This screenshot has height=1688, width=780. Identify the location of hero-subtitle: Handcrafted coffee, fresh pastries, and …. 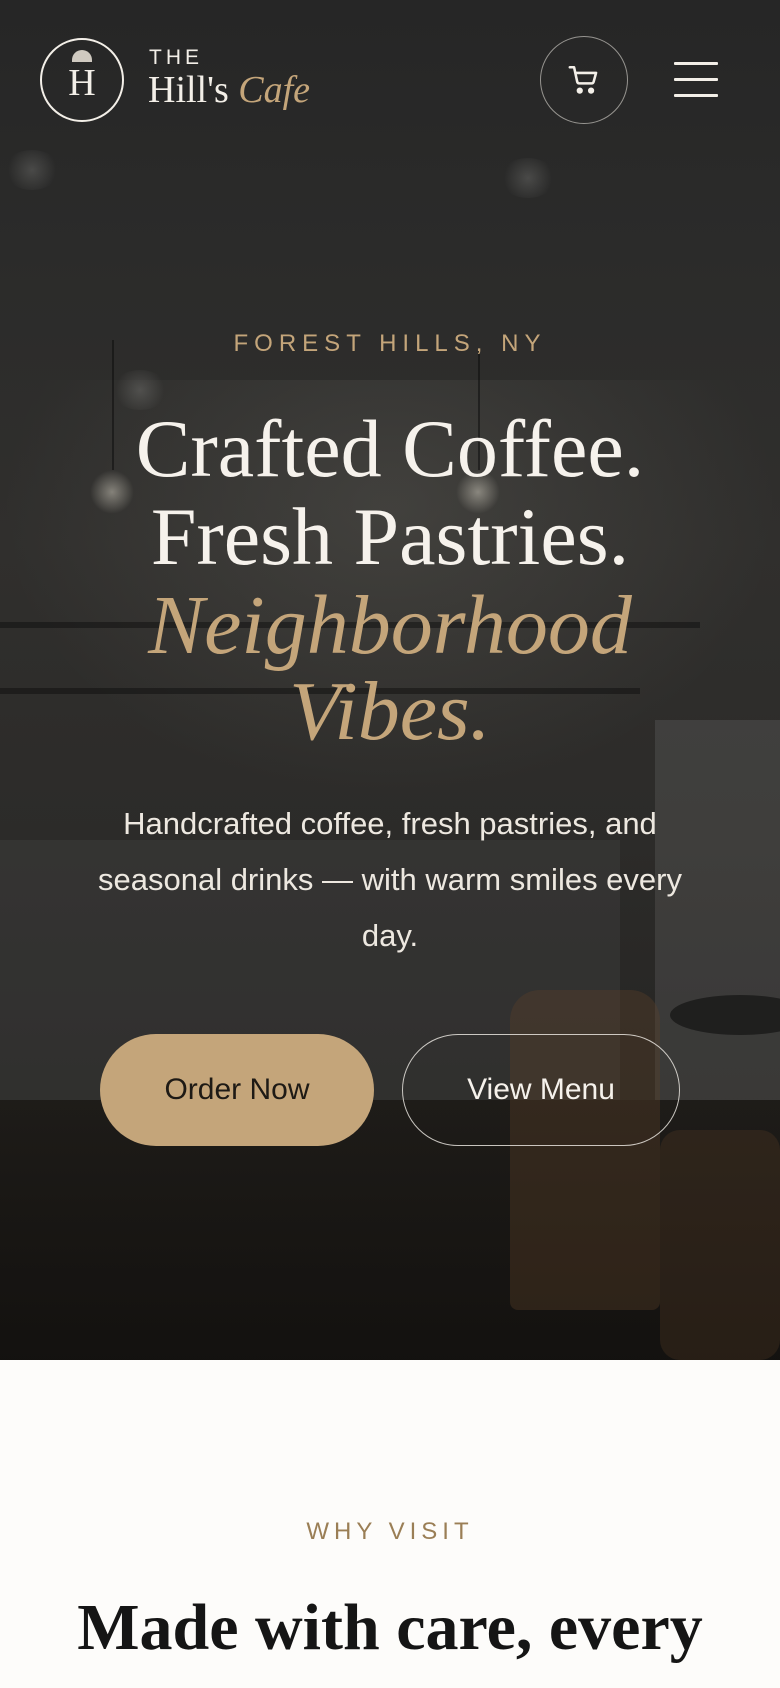
(389, 879).